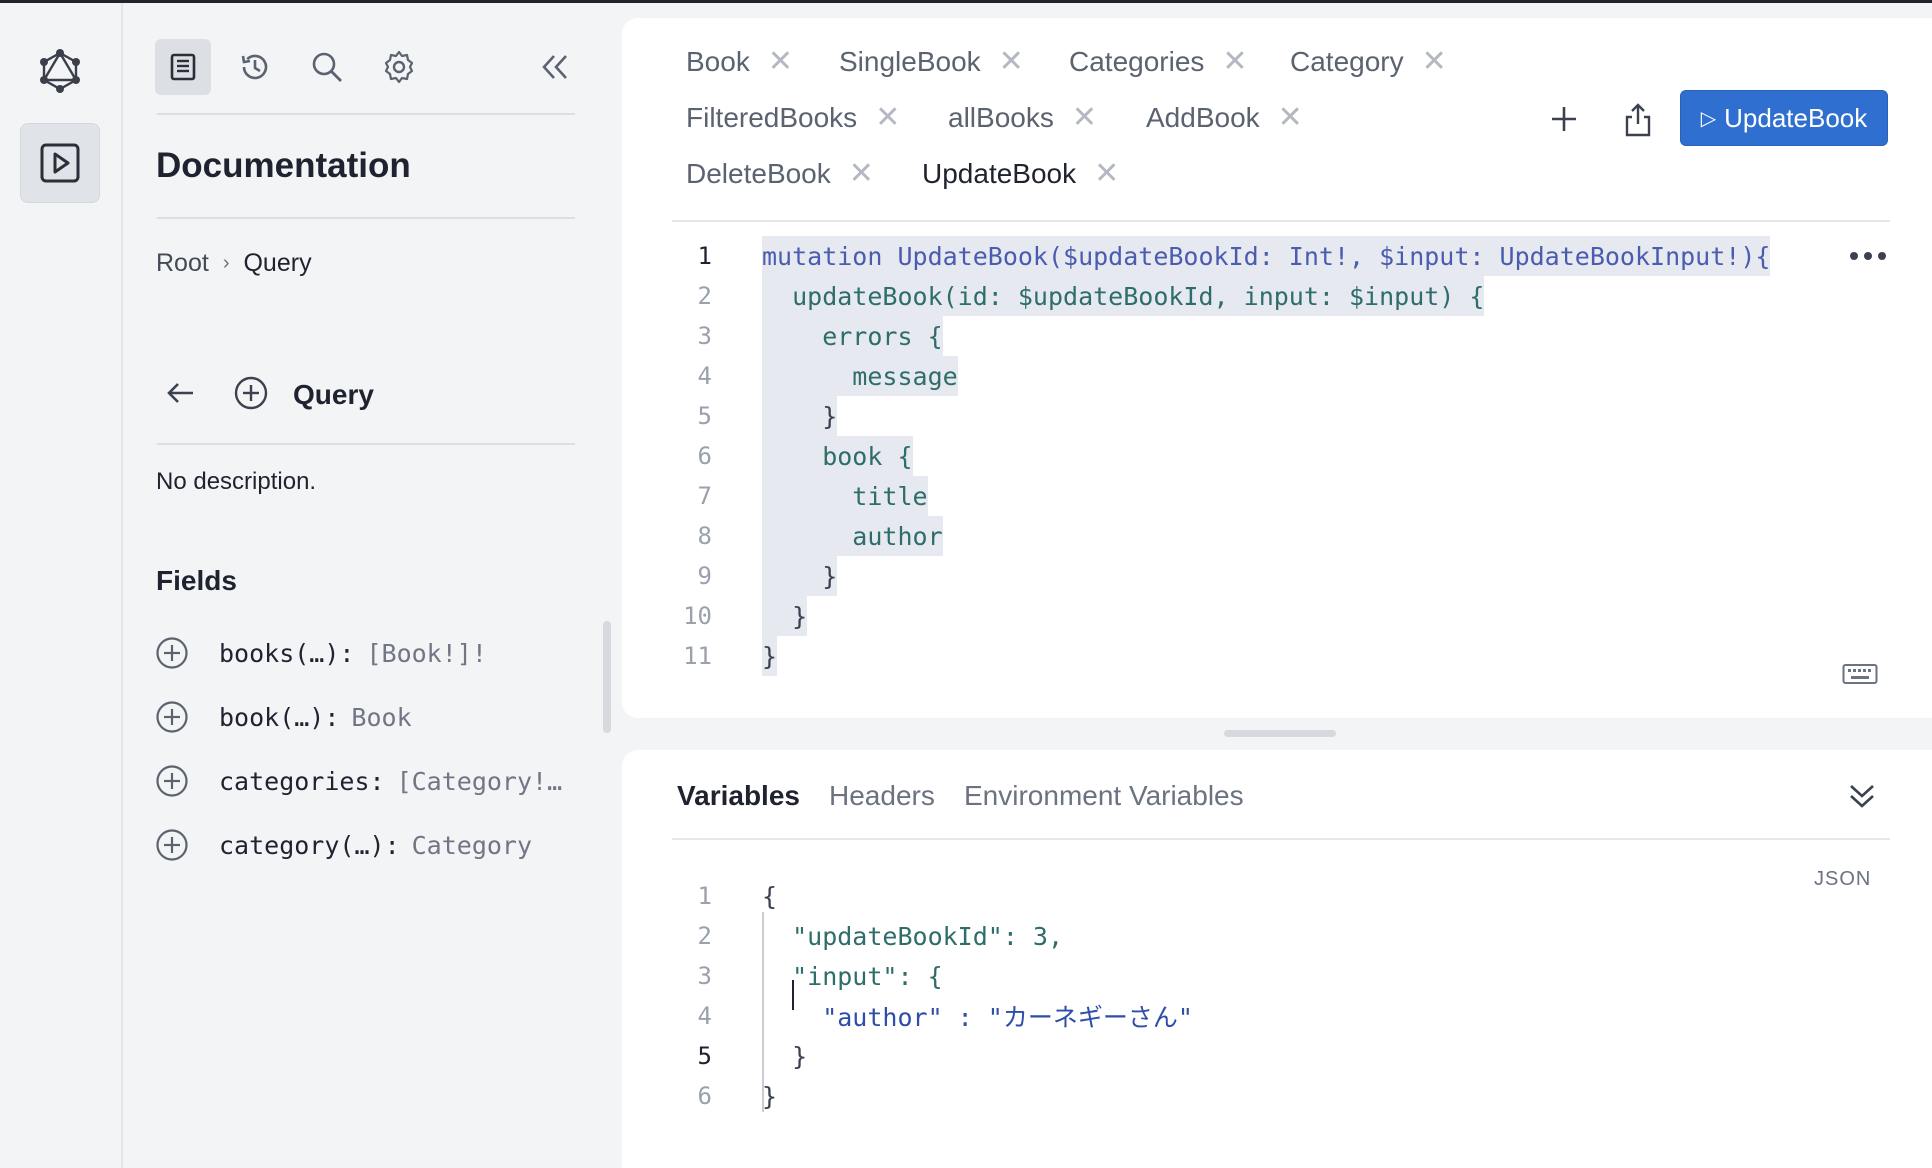  I want to click on play-square-icon, so click(60, 163).